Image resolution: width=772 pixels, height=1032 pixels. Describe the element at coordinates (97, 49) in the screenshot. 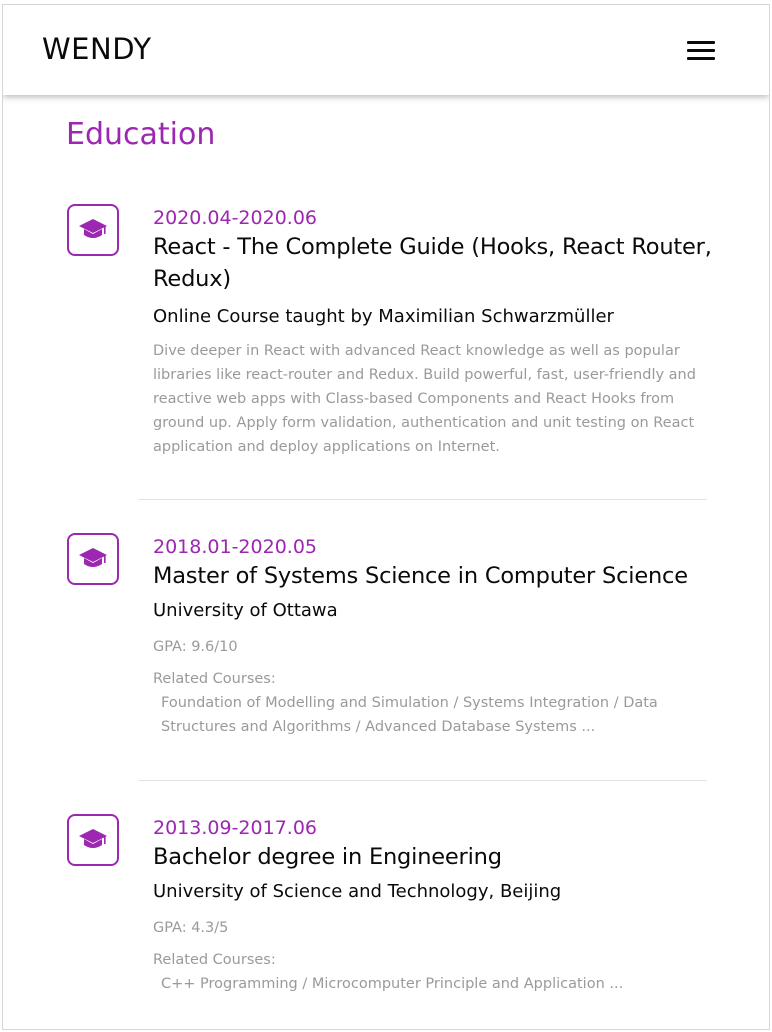

I see `site-logo: WENDY` at that location.